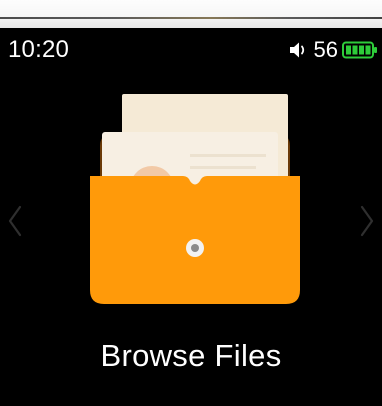 This screenshot has height=406, width=382. I want to click on battery-icon, so click(359, 50).